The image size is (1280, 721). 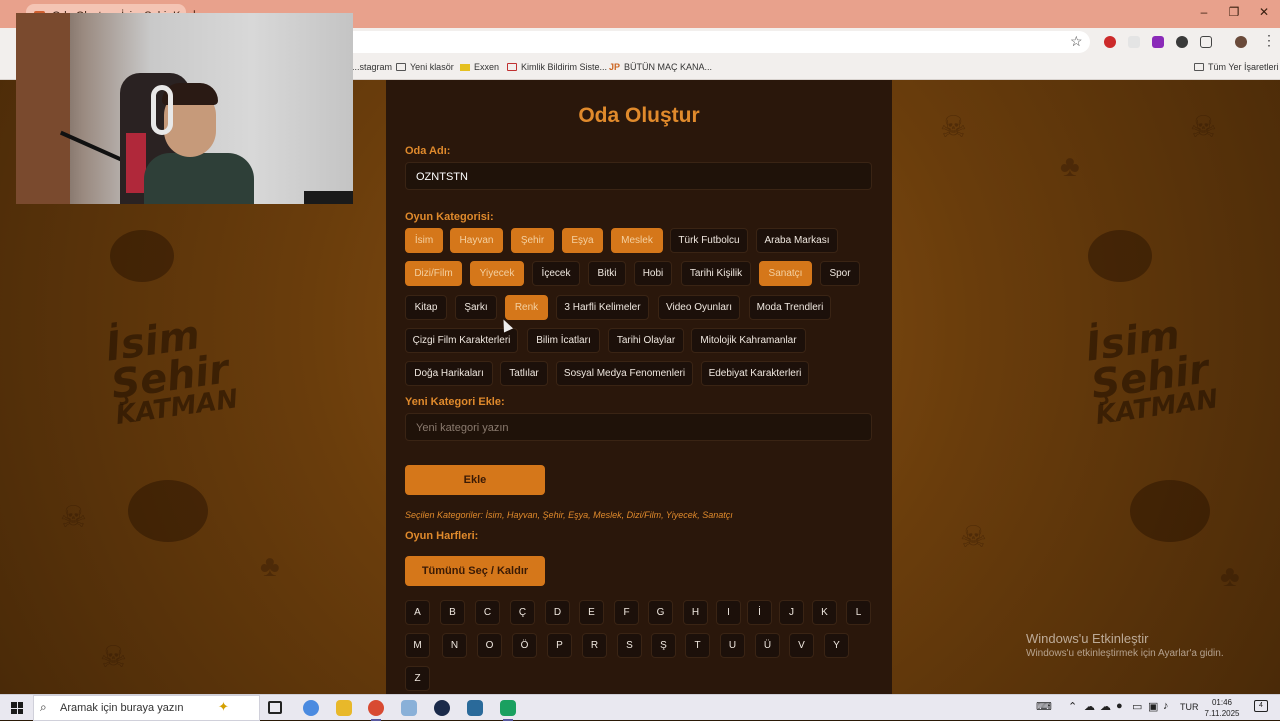 What do you see at coordinates (1044, 706) in the screenshot?
I see `keyboard-icon: ⌨` at bounding box center [1044, 706].